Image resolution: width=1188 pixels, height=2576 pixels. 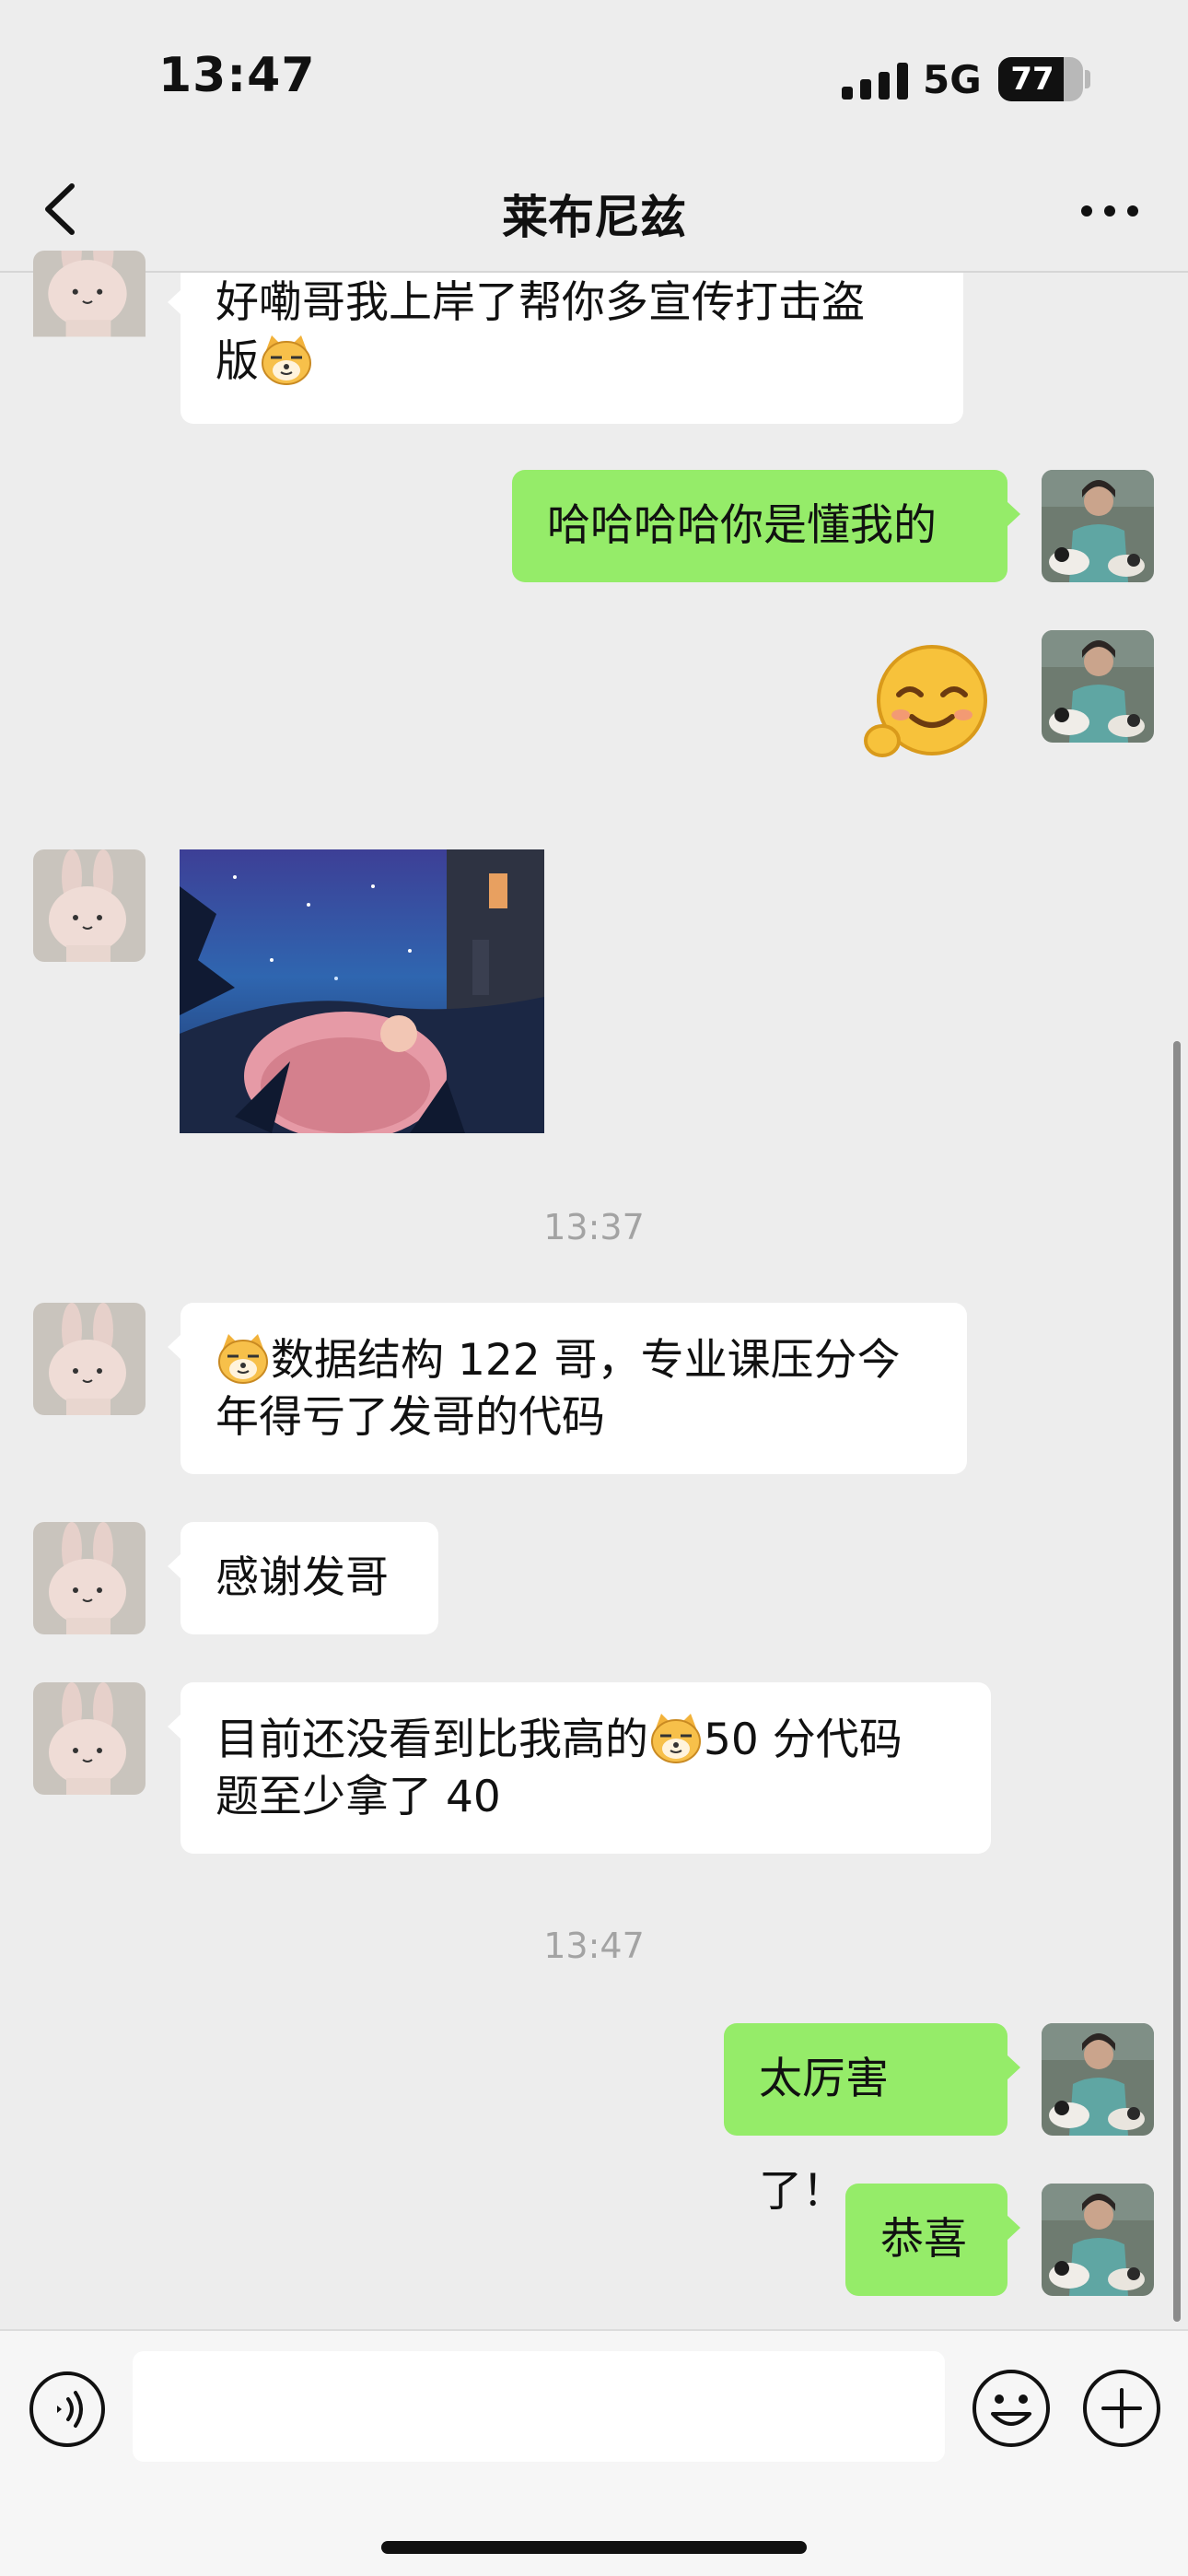 What do you see at coordinates (952, 79) in the screenshot?
I see `network-type: 5G` at bounding box center [952, 79].